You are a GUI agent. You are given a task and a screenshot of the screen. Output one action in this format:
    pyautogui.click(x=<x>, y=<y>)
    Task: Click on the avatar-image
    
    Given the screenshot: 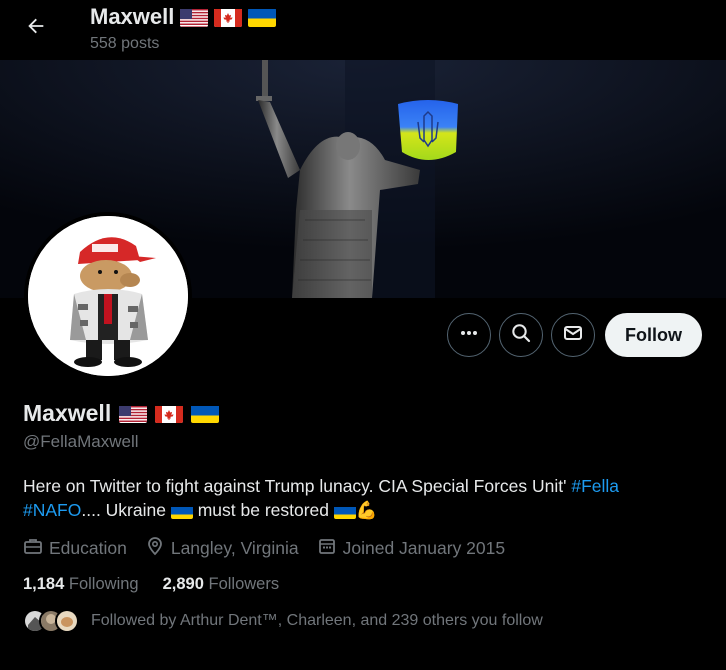 What is the action you would take?
    pyautogui.click(x=108, y=296)
    